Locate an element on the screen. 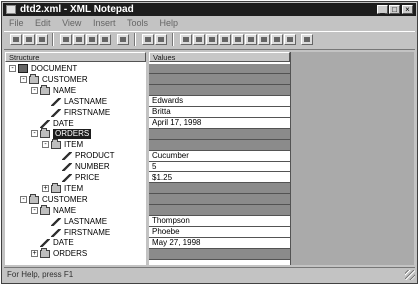  value-cell: Thompson is located at coordinates (219, 221).